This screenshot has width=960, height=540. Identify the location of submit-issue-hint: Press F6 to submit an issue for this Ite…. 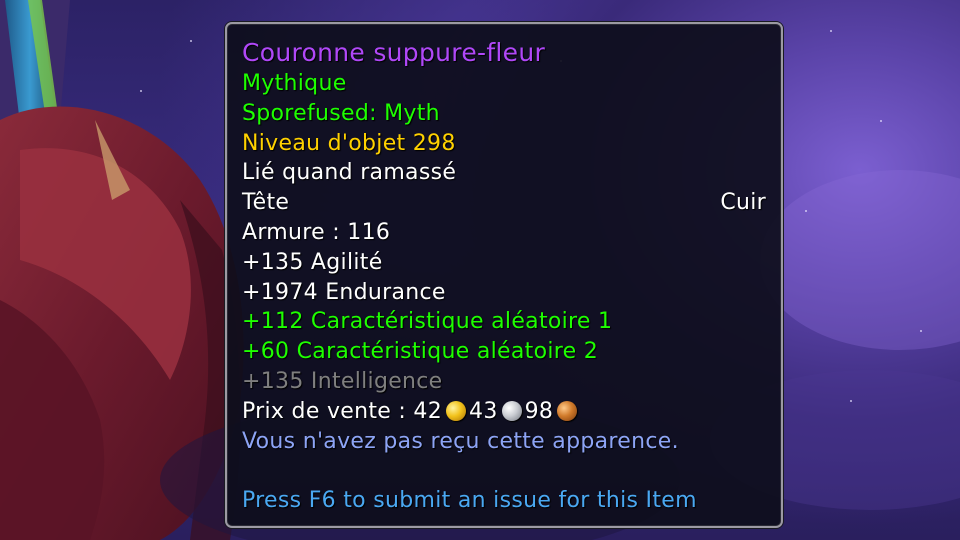
(469, 501).